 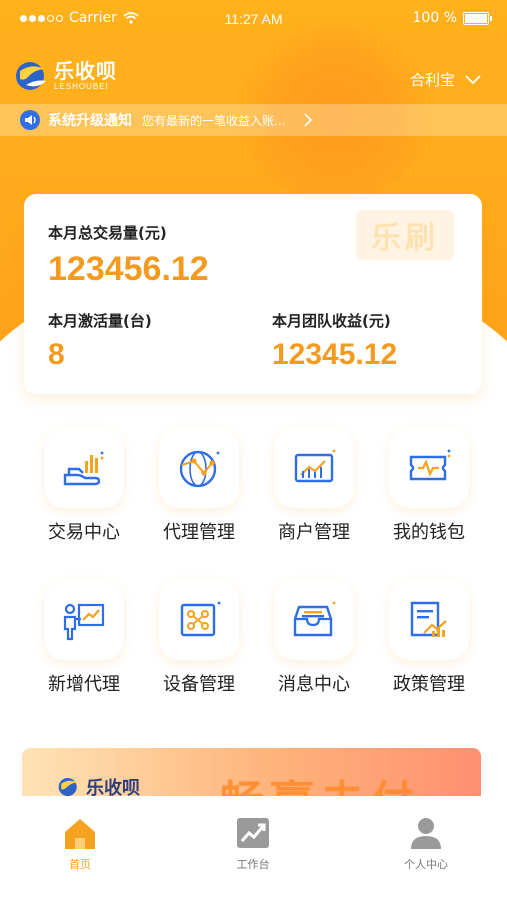 I want to click on banner-logo-text: 乐收呗, so click(x=113, y=787).